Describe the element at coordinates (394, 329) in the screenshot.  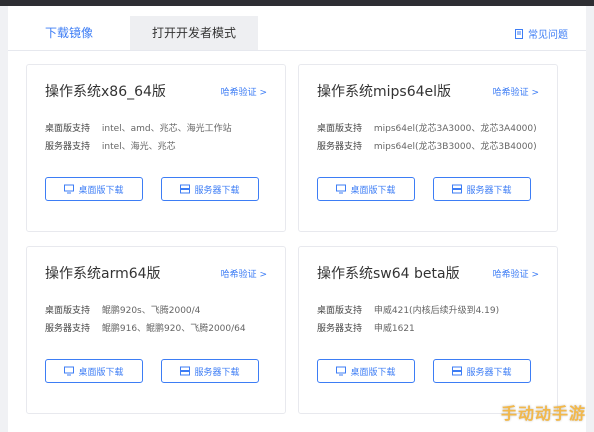
I see `server-support-value: 申威1621` at that location.